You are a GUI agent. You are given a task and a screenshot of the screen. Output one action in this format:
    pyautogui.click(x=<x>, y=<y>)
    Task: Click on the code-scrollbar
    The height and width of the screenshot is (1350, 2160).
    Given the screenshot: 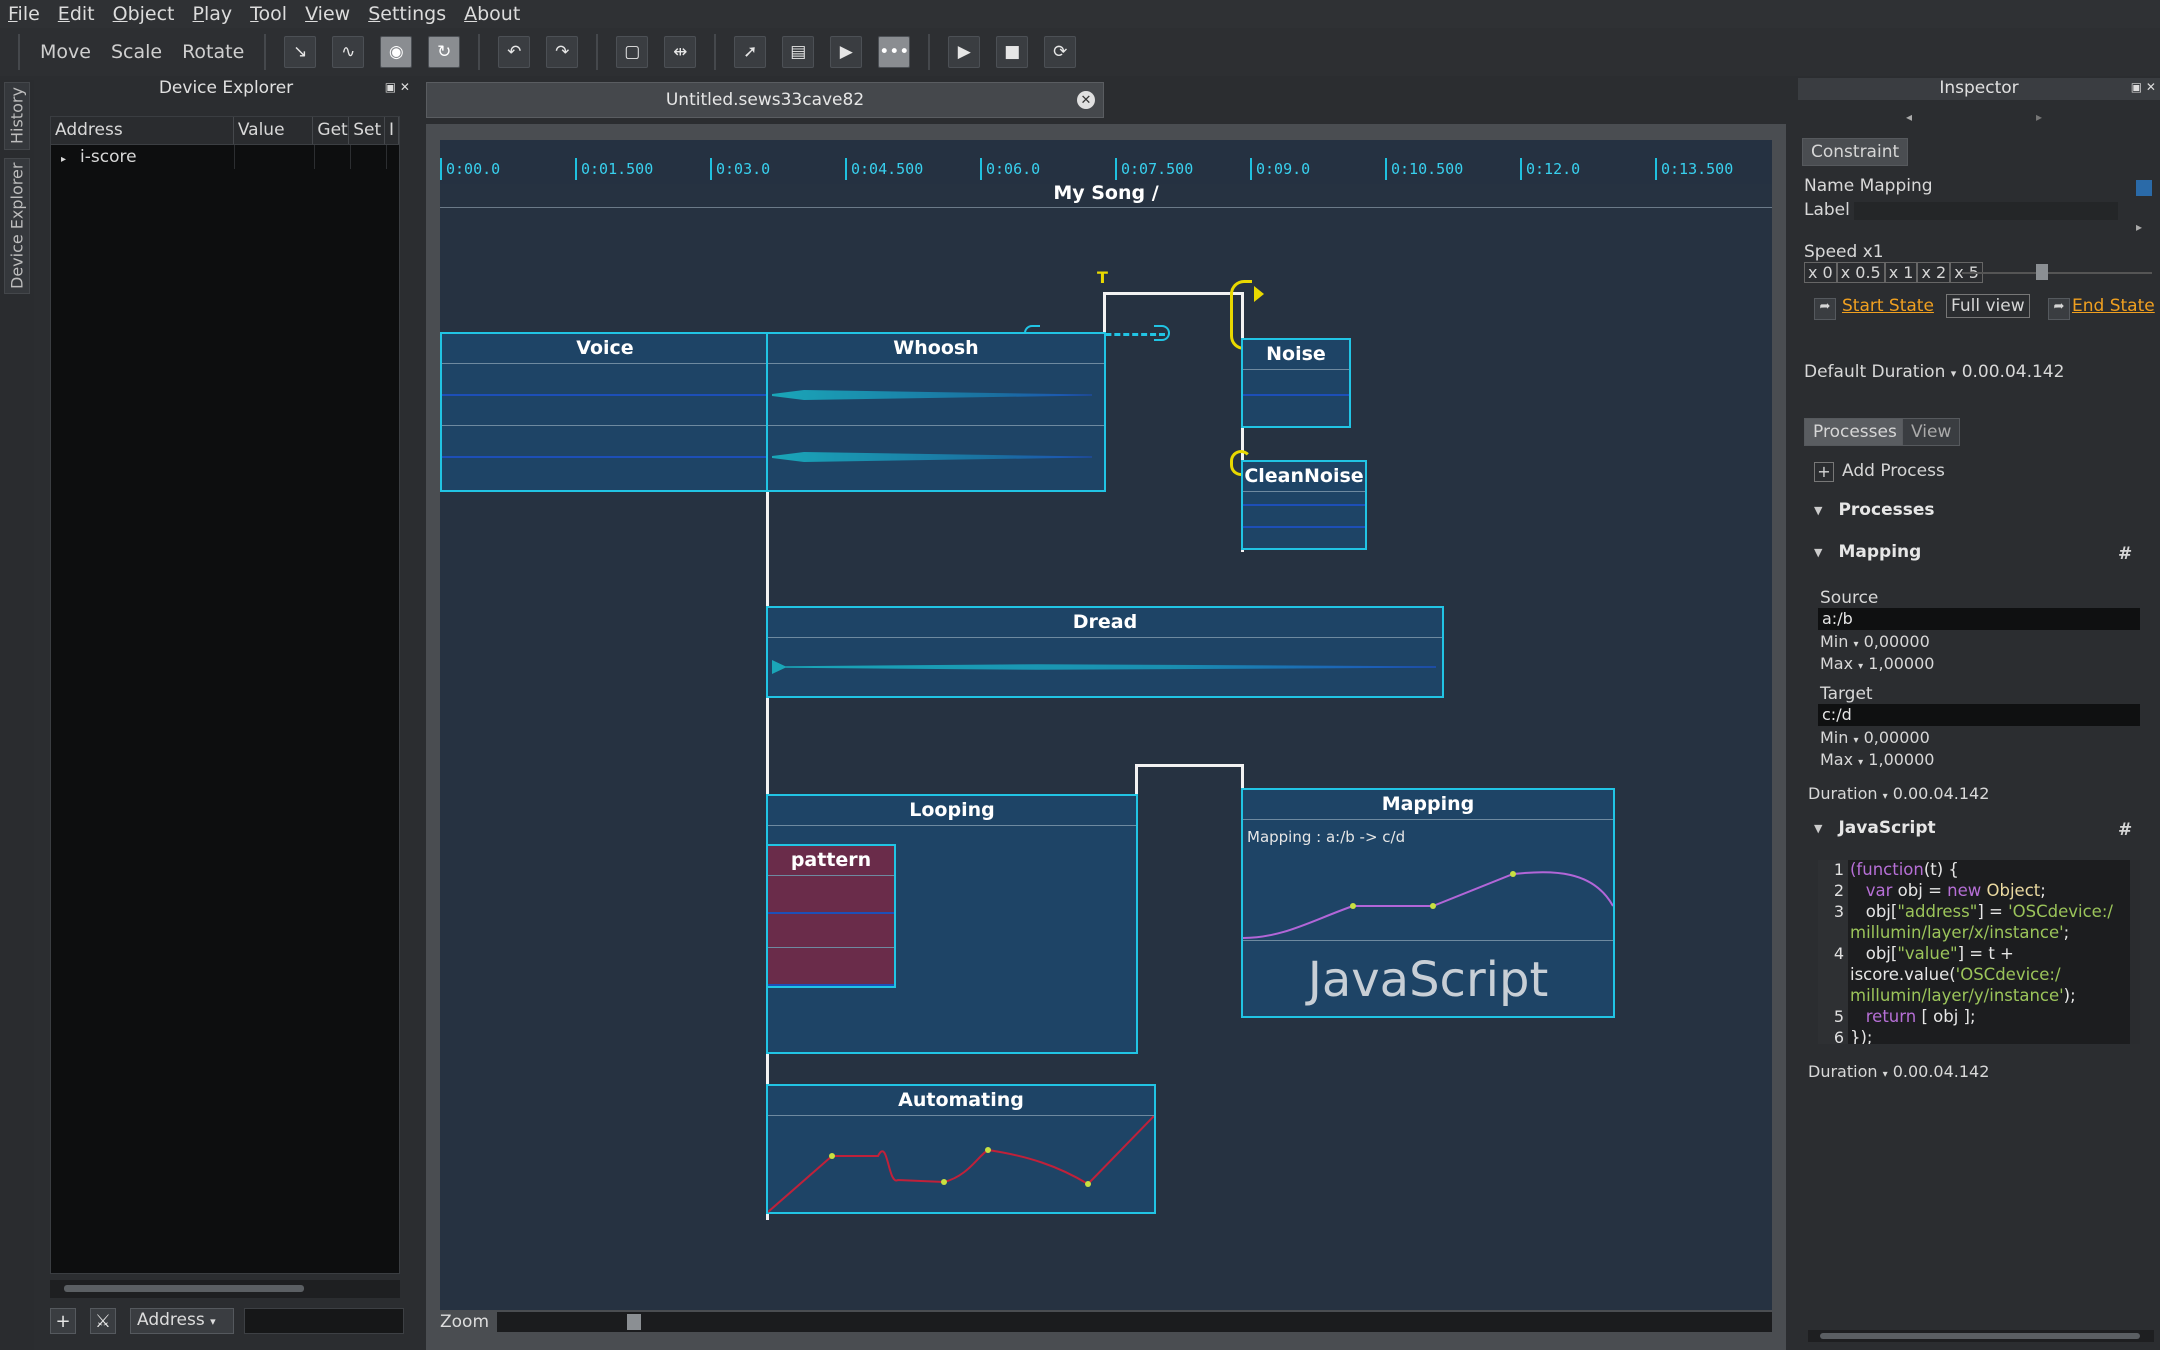 What is the action you would take?
    pyautogui.click(x=2135, y=952)
    